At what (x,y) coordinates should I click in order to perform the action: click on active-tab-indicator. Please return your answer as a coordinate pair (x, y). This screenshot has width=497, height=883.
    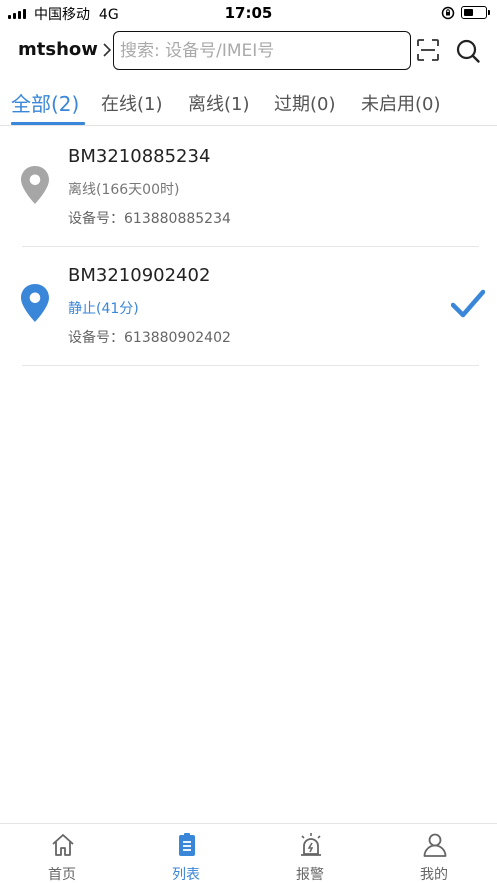
    Looking at the image, I should click on (48, 123).